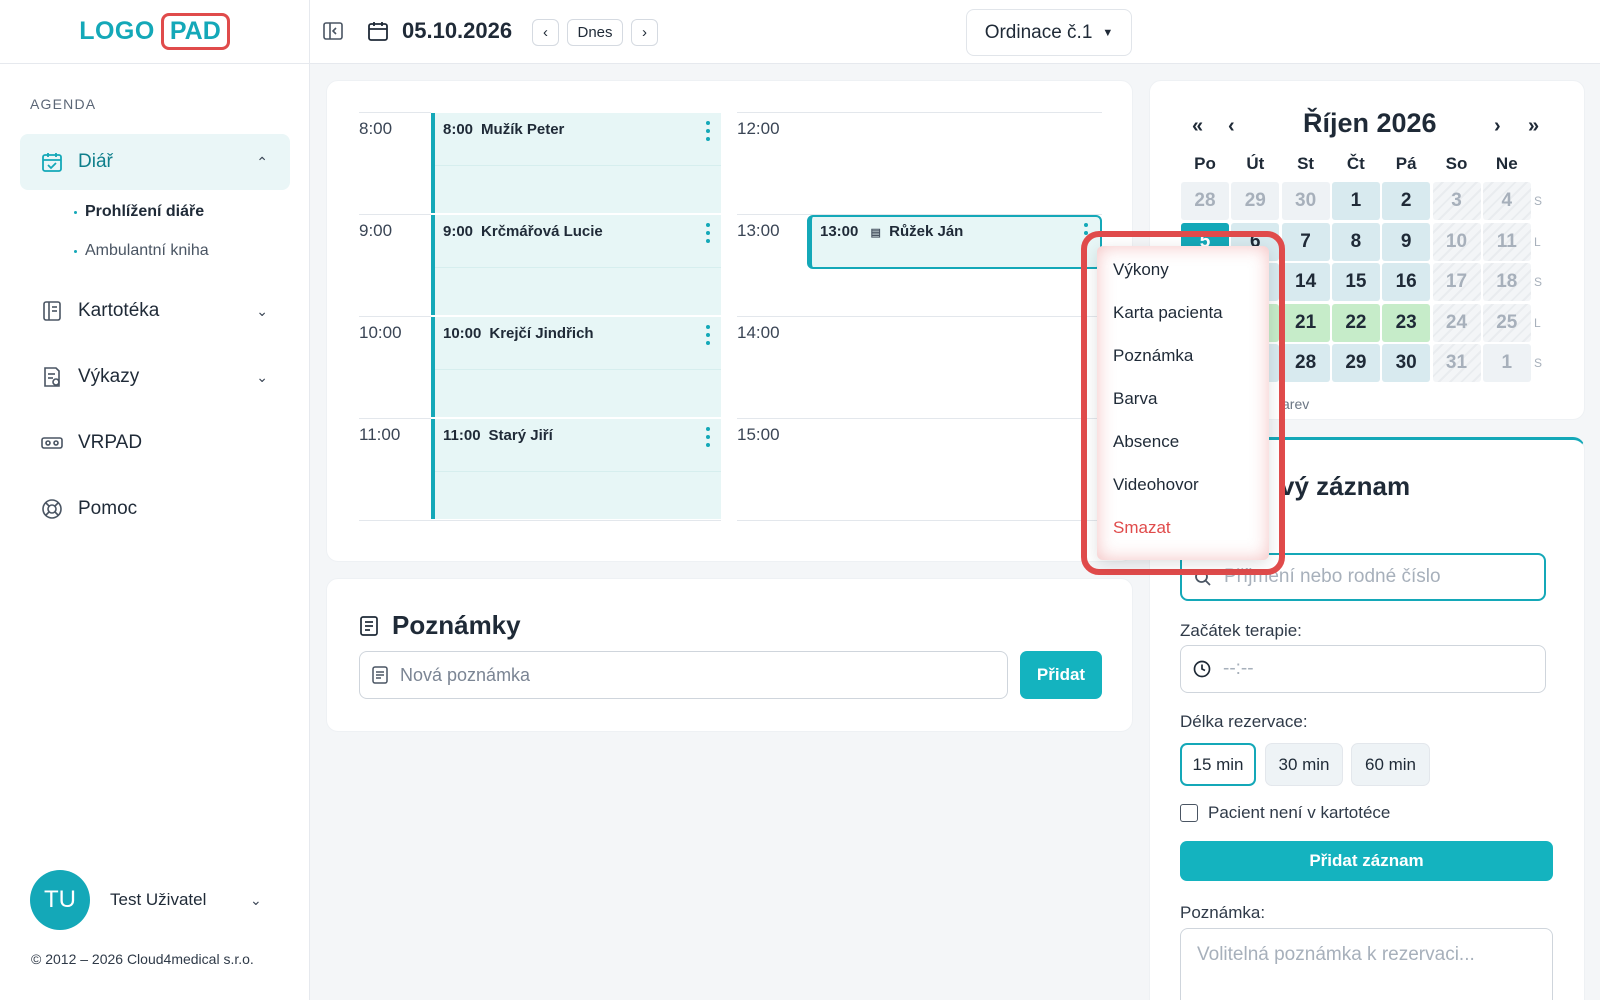  What do you see at coordinates (1456, 241) in the screenshot?
I see `calendar-day: 10` at bounding box center [1456, 241].